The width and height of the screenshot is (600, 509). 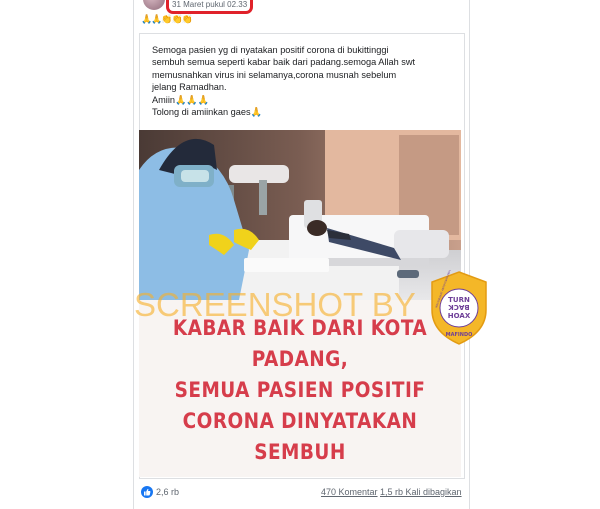 I want to click on shares-link: 1,5 rb Kali dibagikan, so click(x=421, y=492).